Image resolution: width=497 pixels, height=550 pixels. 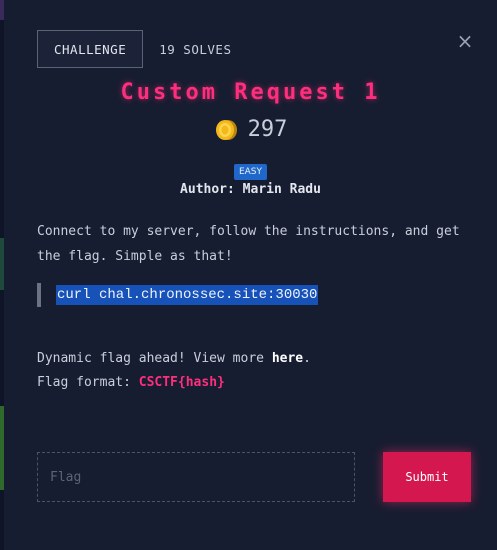 What do you see at coordinates (88, 382) in the screenshot?
I see `flag-format-label: Flag format:` at bounding box center [88, 382].